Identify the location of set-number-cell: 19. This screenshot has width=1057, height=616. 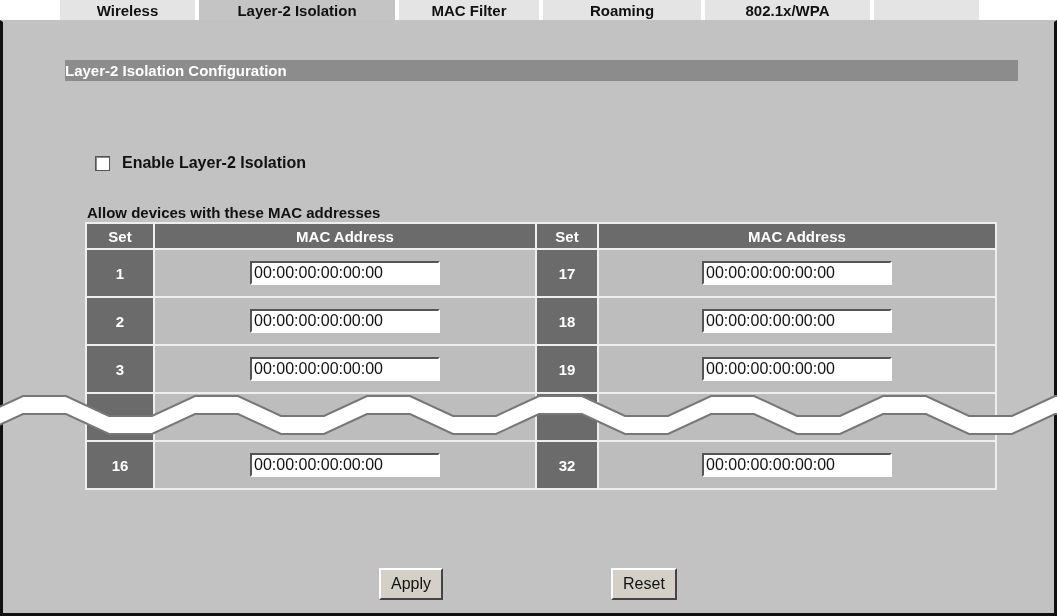
(567, 369).